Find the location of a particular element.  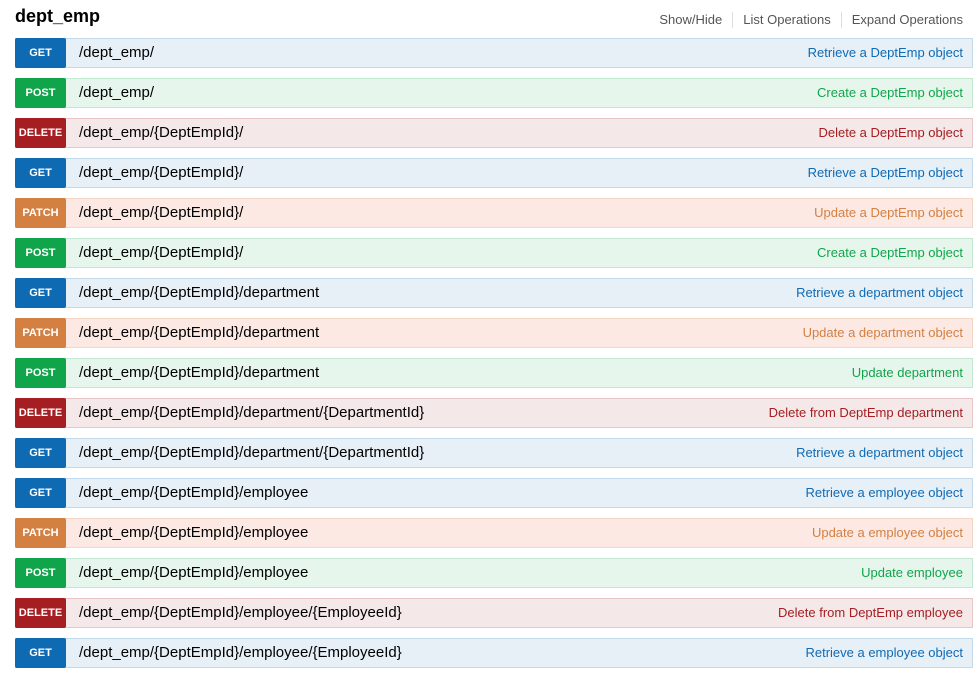

operation-summary: Delete a DeptEmp object is located at coordinates (890, 133).